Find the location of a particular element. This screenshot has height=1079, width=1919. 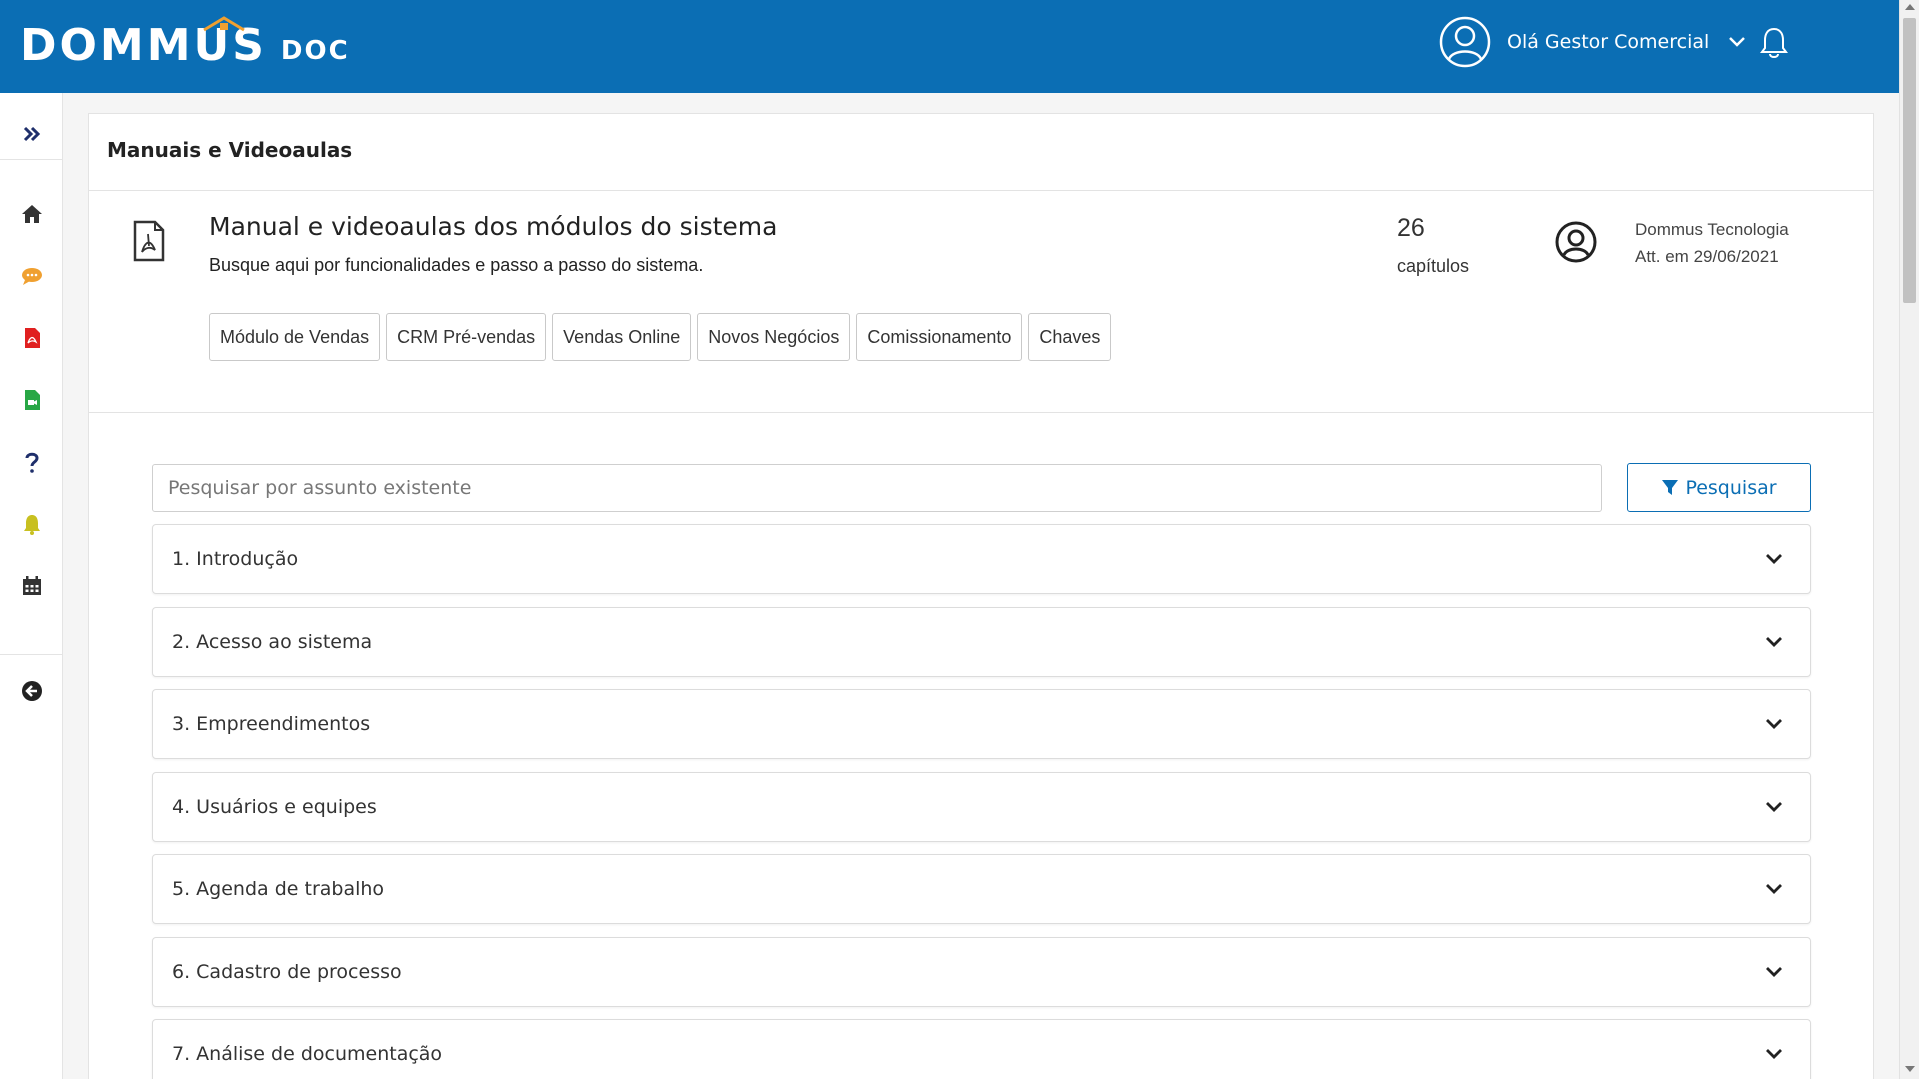

user-menu: Olá Gestor Comercial is located at coordinates (1593, 42).